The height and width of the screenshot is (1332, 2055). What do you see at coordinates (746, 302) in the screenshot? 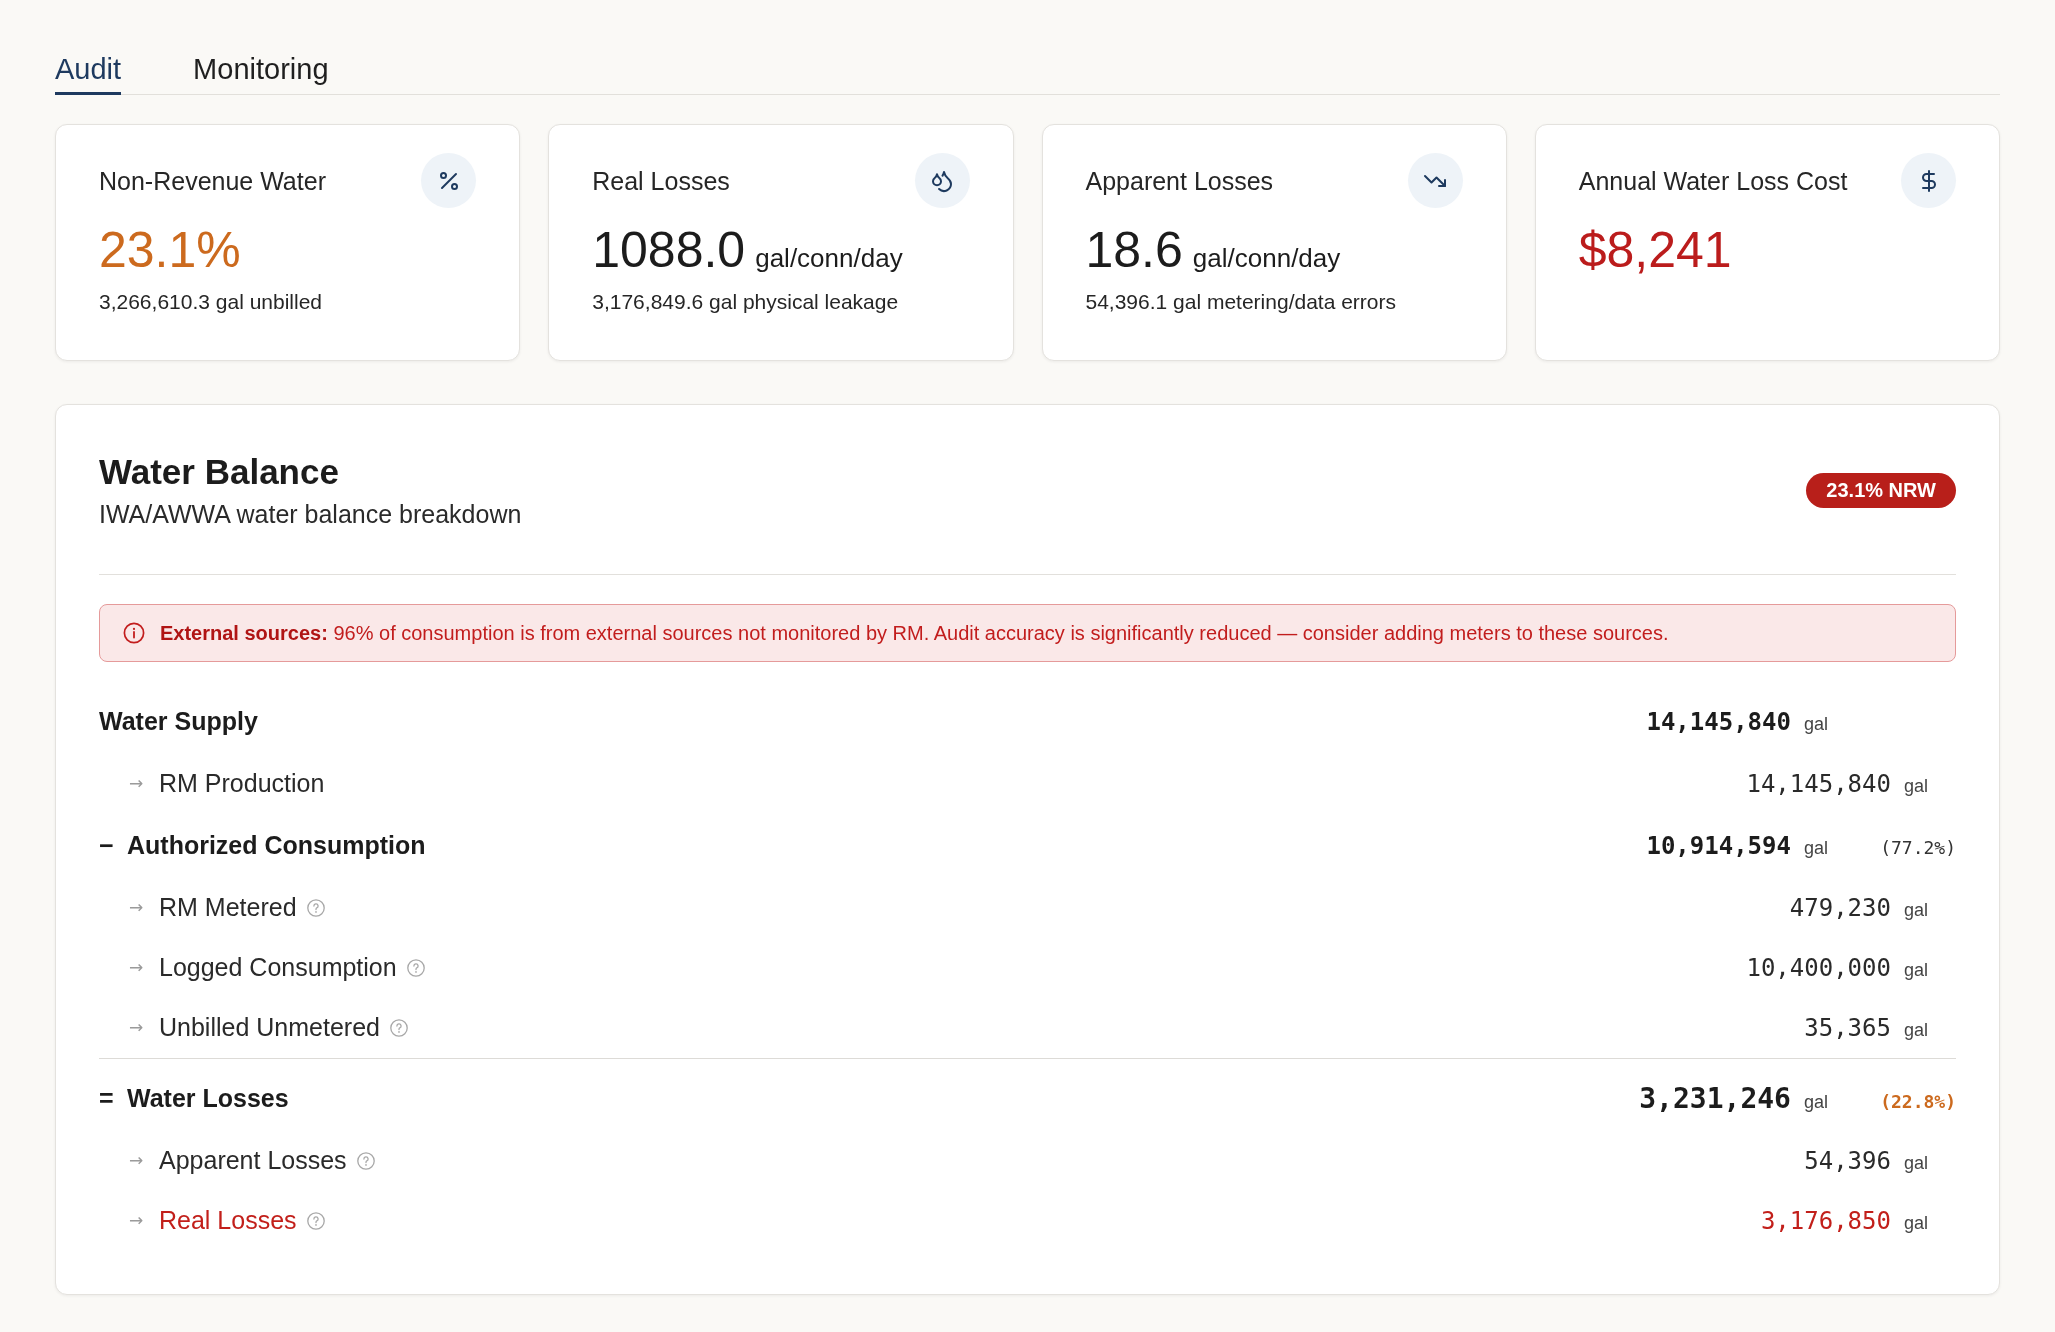
I see `metric-detail: 3,176,849.6 gal physical leakage` at bounding box center [746, 302].